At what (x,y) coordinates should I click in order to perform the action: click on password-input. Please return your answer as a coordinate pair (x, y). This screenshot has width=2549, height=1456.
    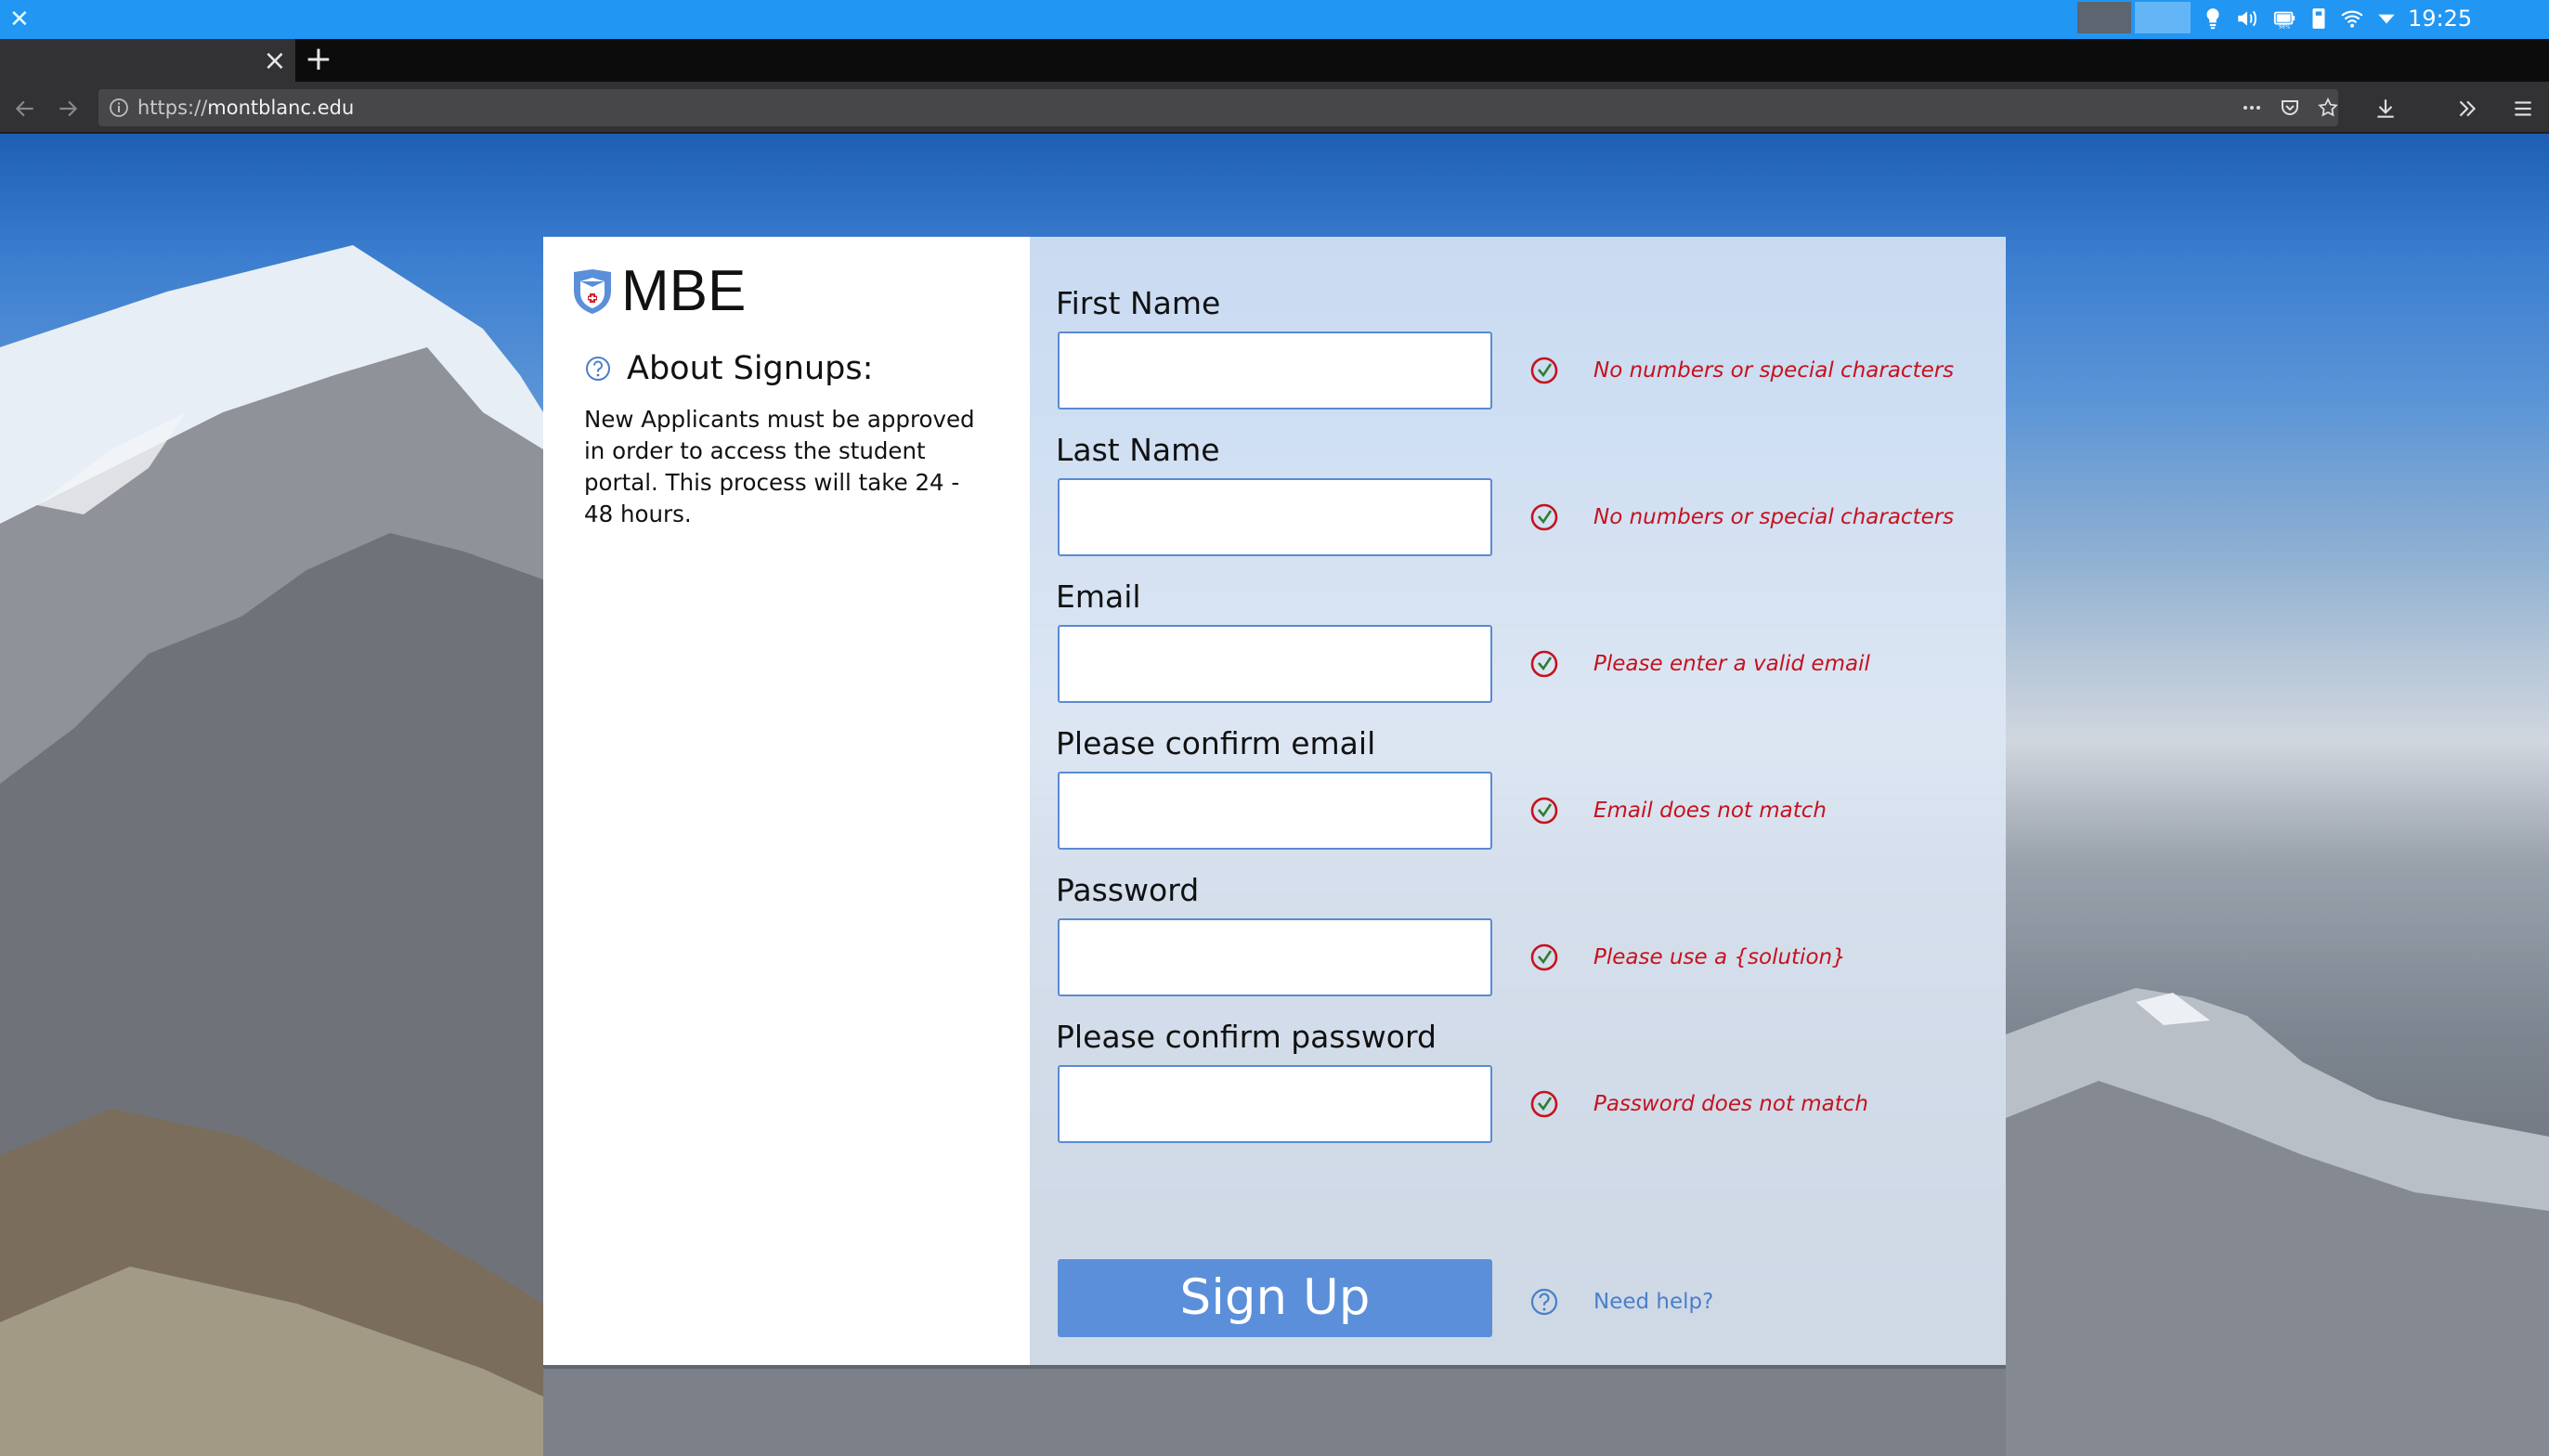
    Looking at the image, I should click on (1275, 957).